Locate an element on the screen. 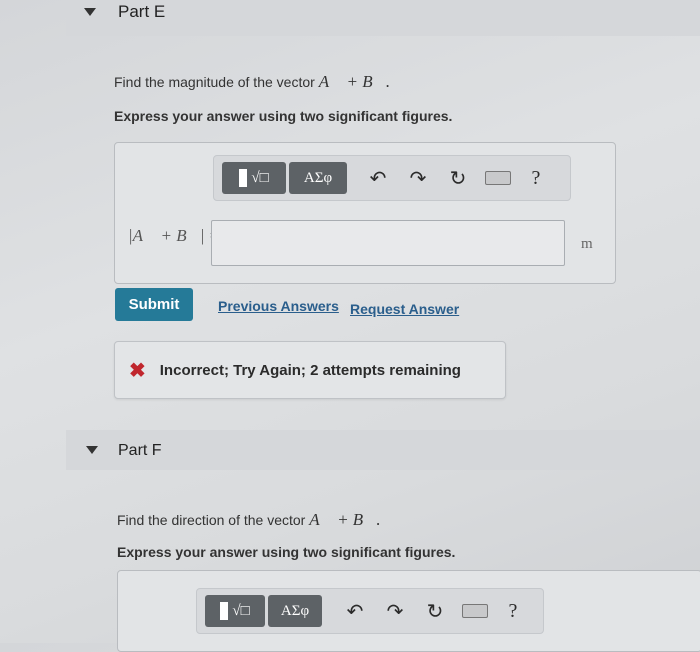 The image size is (700, 652). request-answer-link: Request Answer is located at coordinates (404, 309).